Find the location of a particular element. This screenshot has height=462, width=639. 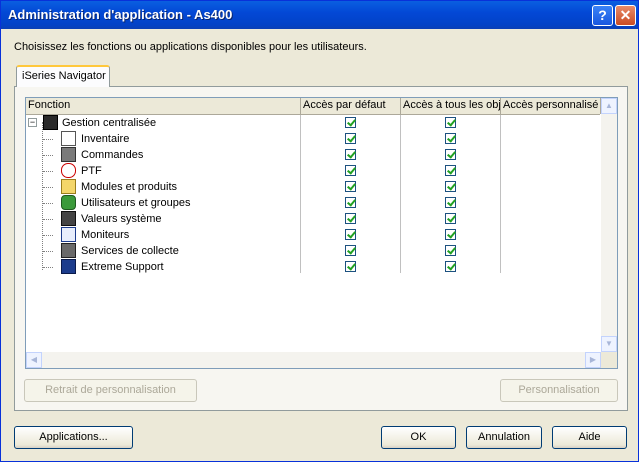

folder-icon is located at coordinates (68, 186).